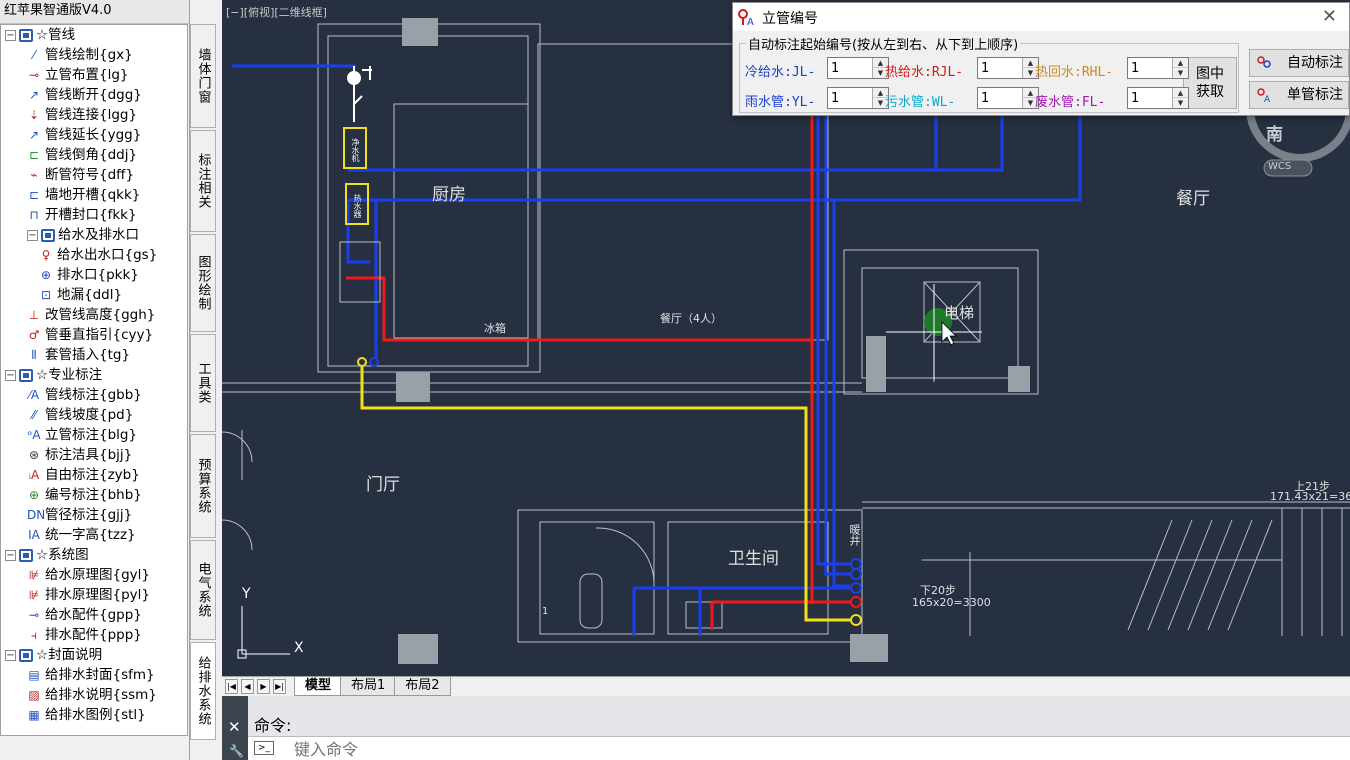 The image size is (1350, 760). What do you see at coordinates (94, 415) in the screenshot?
I see `tool-item: ⁄⁄ 管线坡度{pd}` at bounding box center [94, 415].